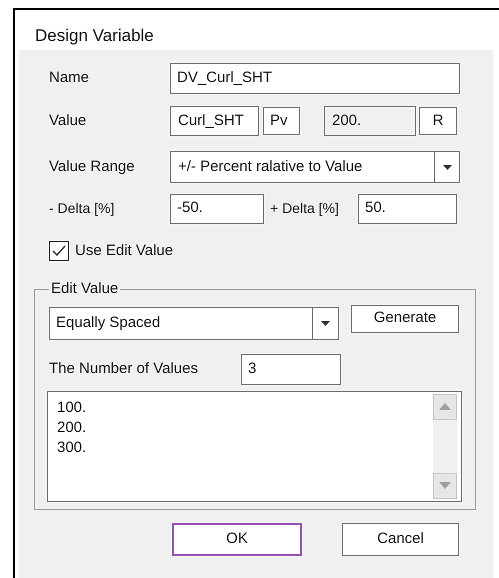 The height and width of the screenshot is (578, 499). I want to click on list-value: 200., so click(72, 428).